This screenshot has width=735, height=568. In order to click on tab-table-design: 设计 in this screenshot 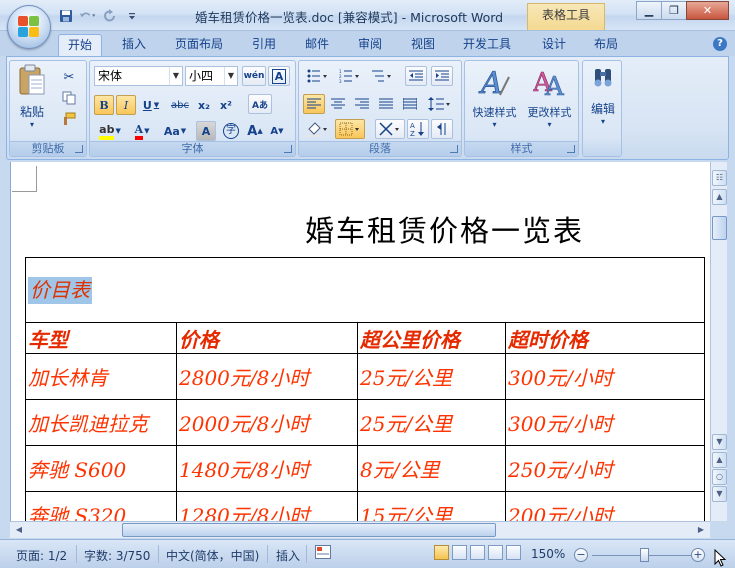, I will do `click(554, 45)`.